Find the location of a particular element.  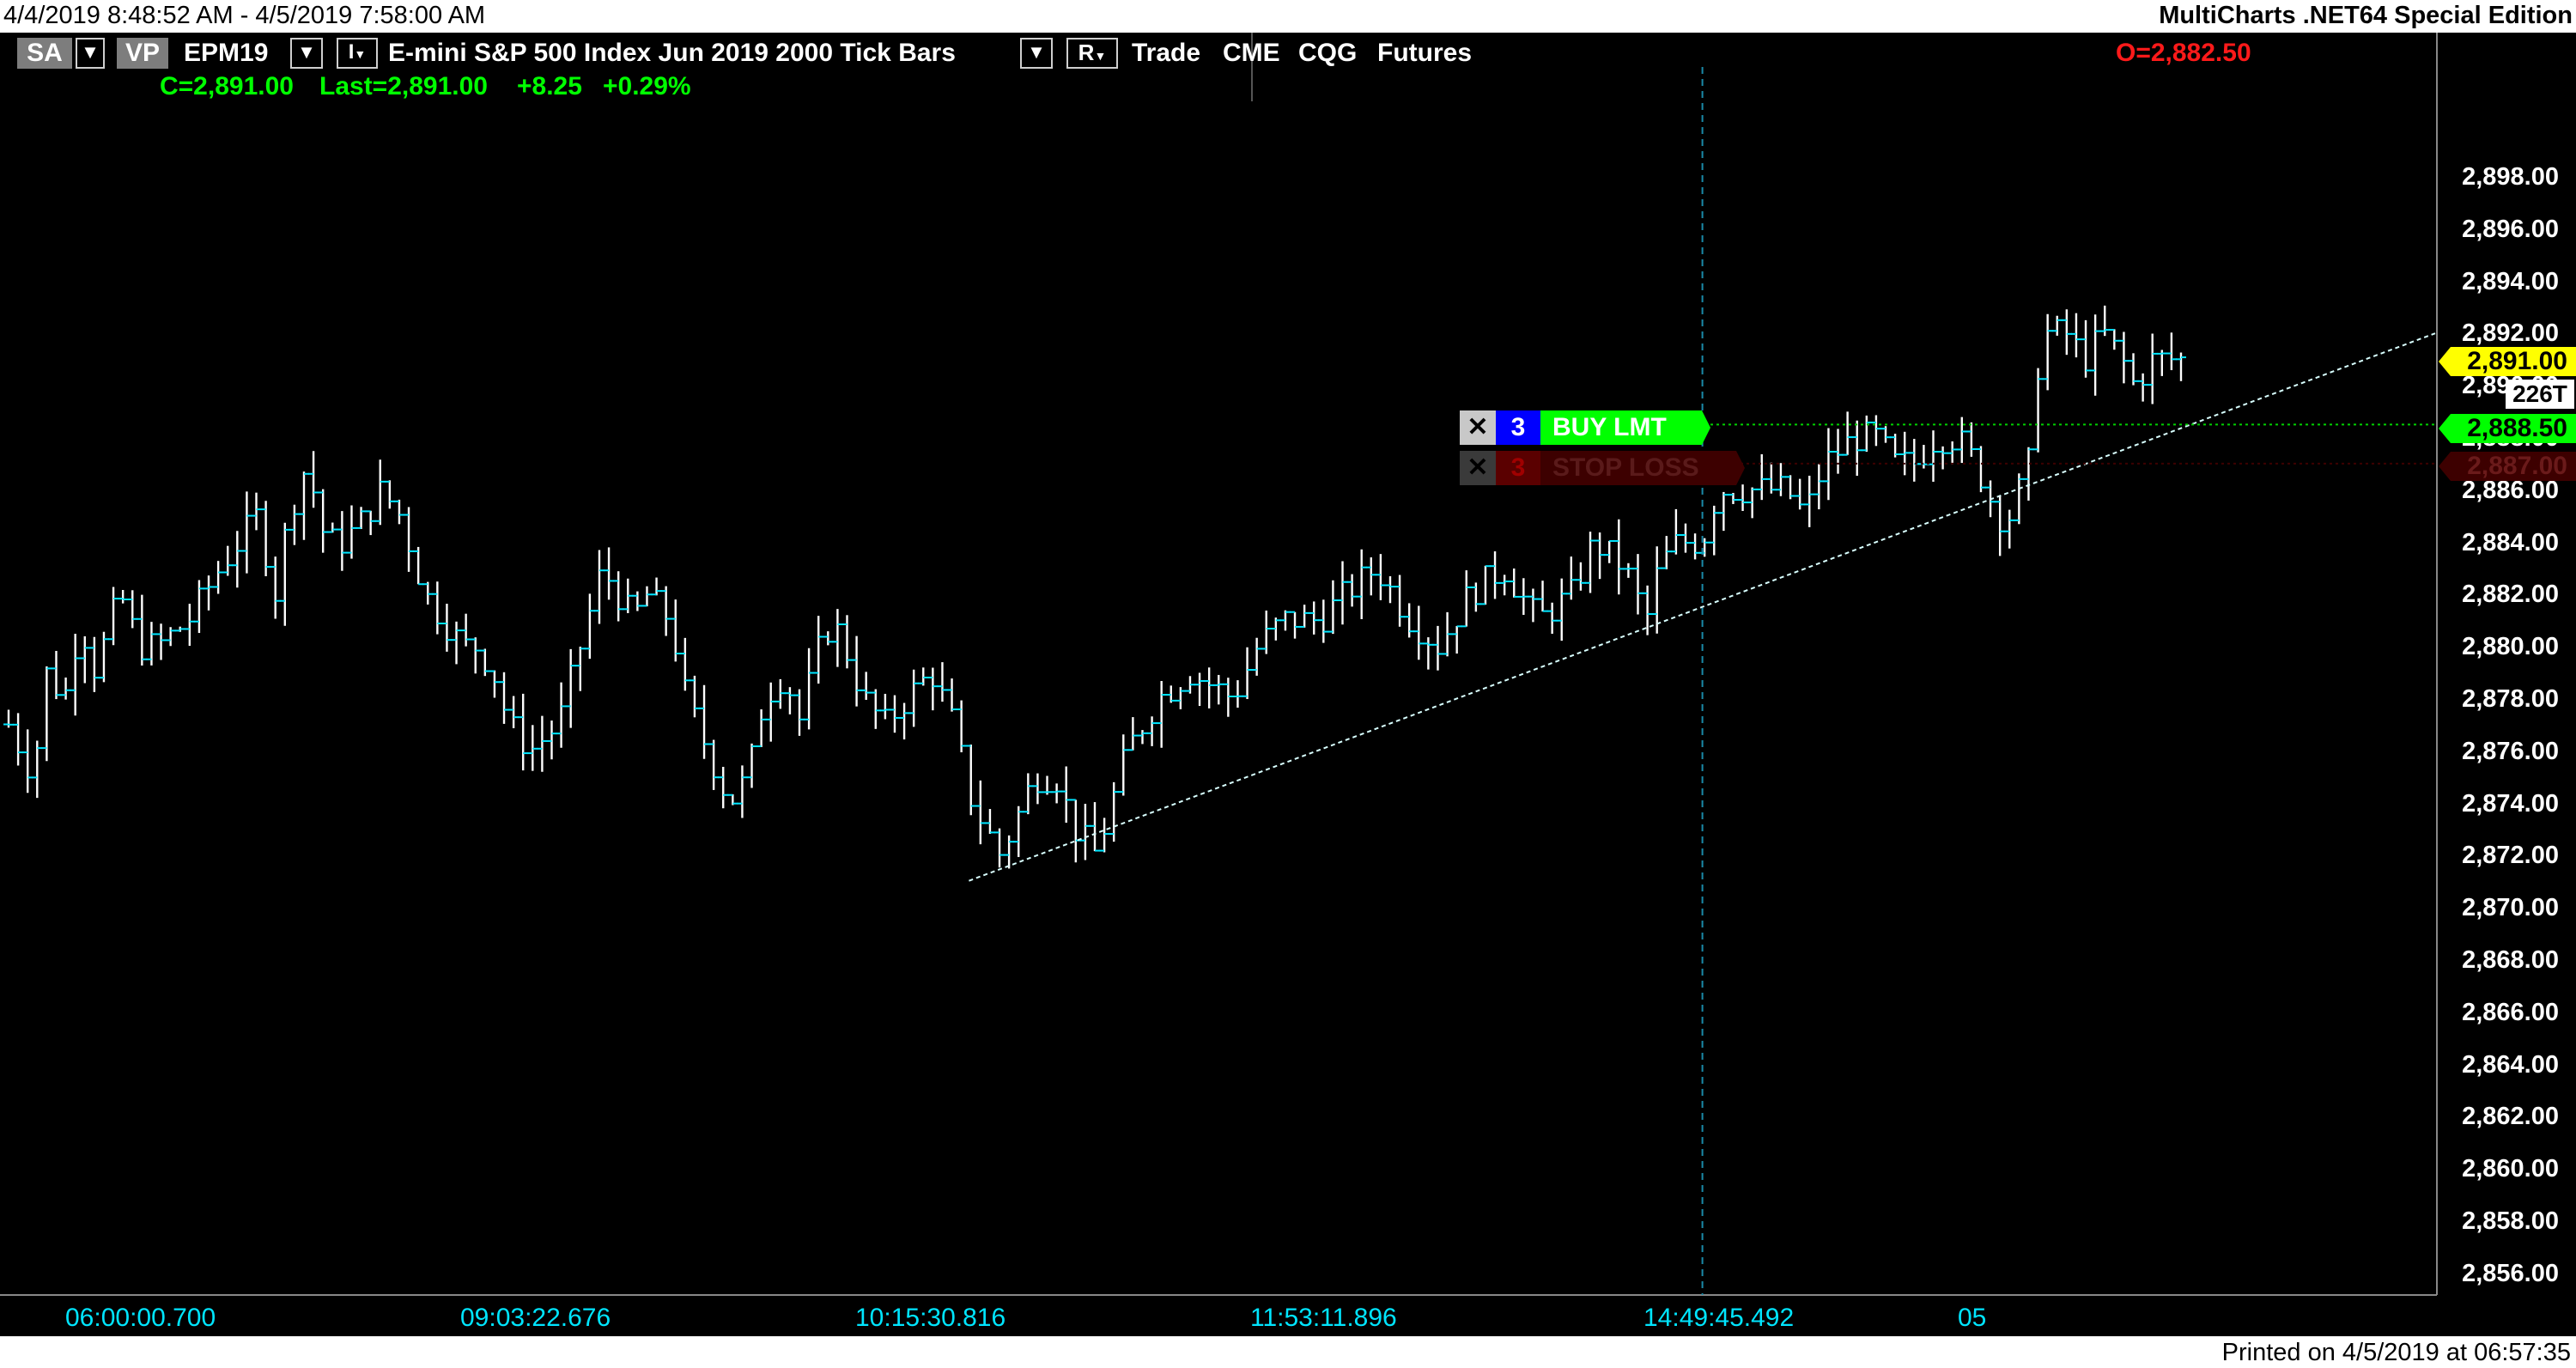

buy-limit-order: ✕ 3 BUY LMT is located at coordinates (1585, 427).